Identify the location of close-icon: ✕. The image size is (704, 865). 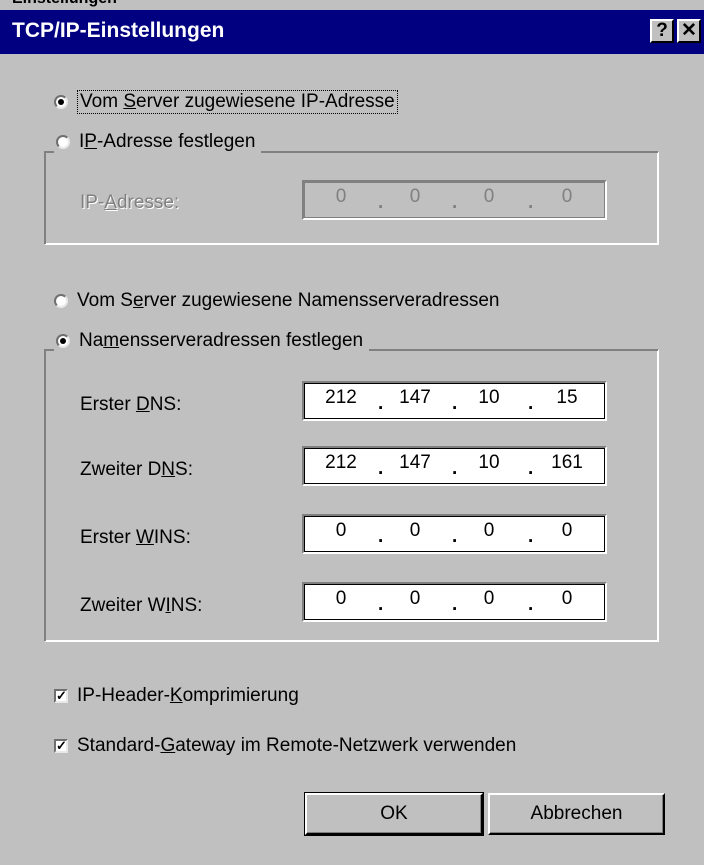
(689, 30).